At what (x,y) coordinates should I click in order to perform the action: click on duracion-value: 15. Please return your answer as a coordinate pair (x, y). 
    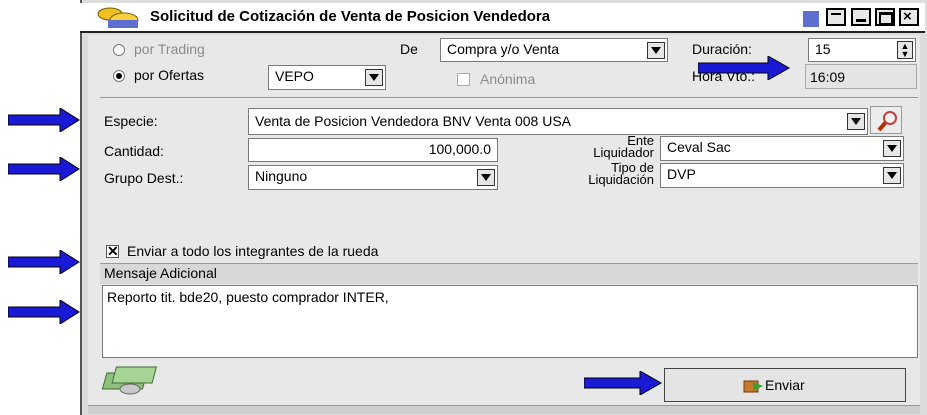
    Looking at the image, I should click on (823, 49).